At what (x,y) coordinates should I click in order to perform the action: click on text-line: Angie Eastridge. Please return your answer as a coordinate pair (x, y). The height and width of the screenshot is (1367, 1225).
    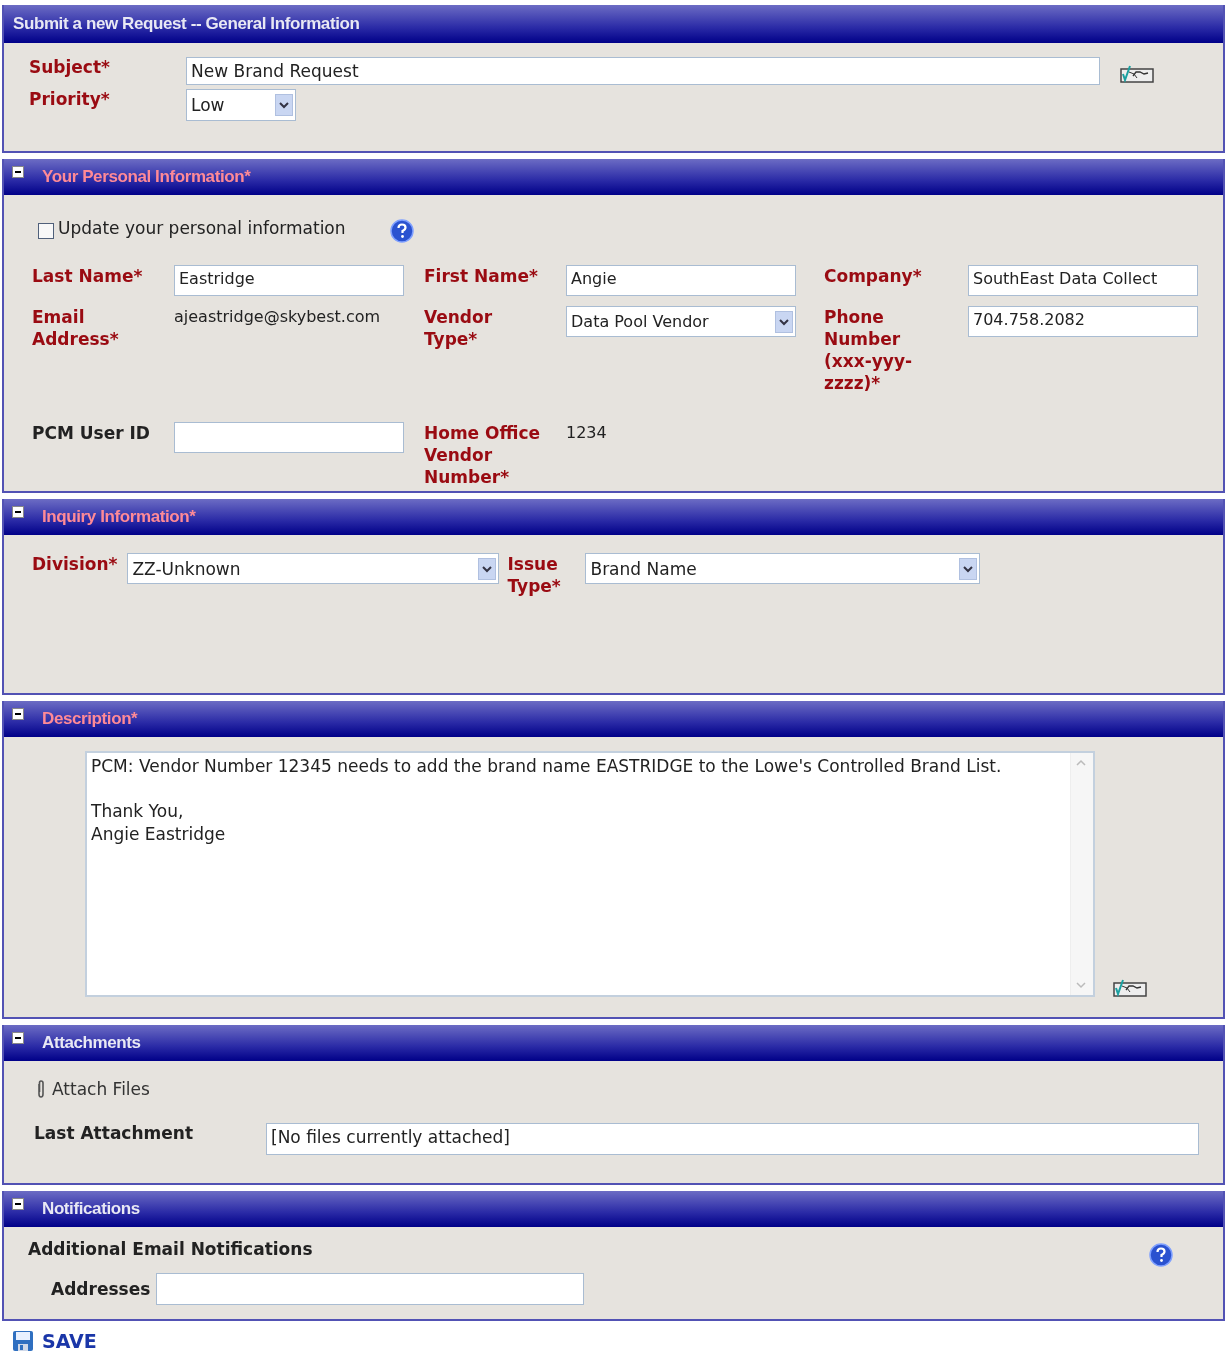
    Looking at the image, I should click on (159, 834).